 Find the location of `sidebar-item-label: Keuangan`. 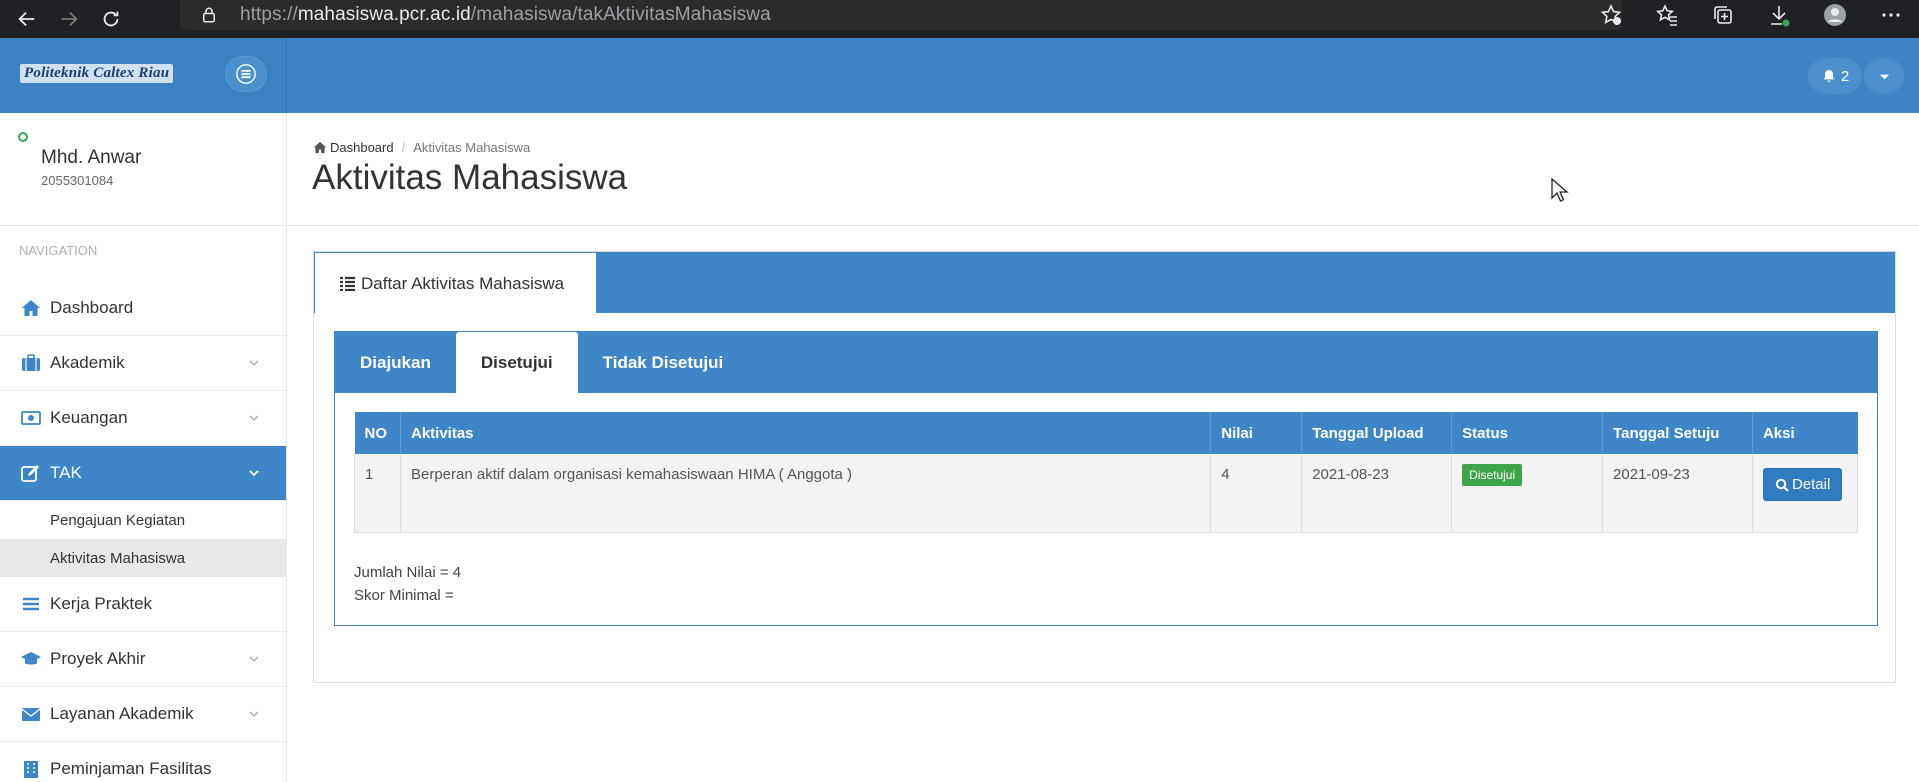

sidebar-item-label: Keuangan is located at coordinates (89, 417).